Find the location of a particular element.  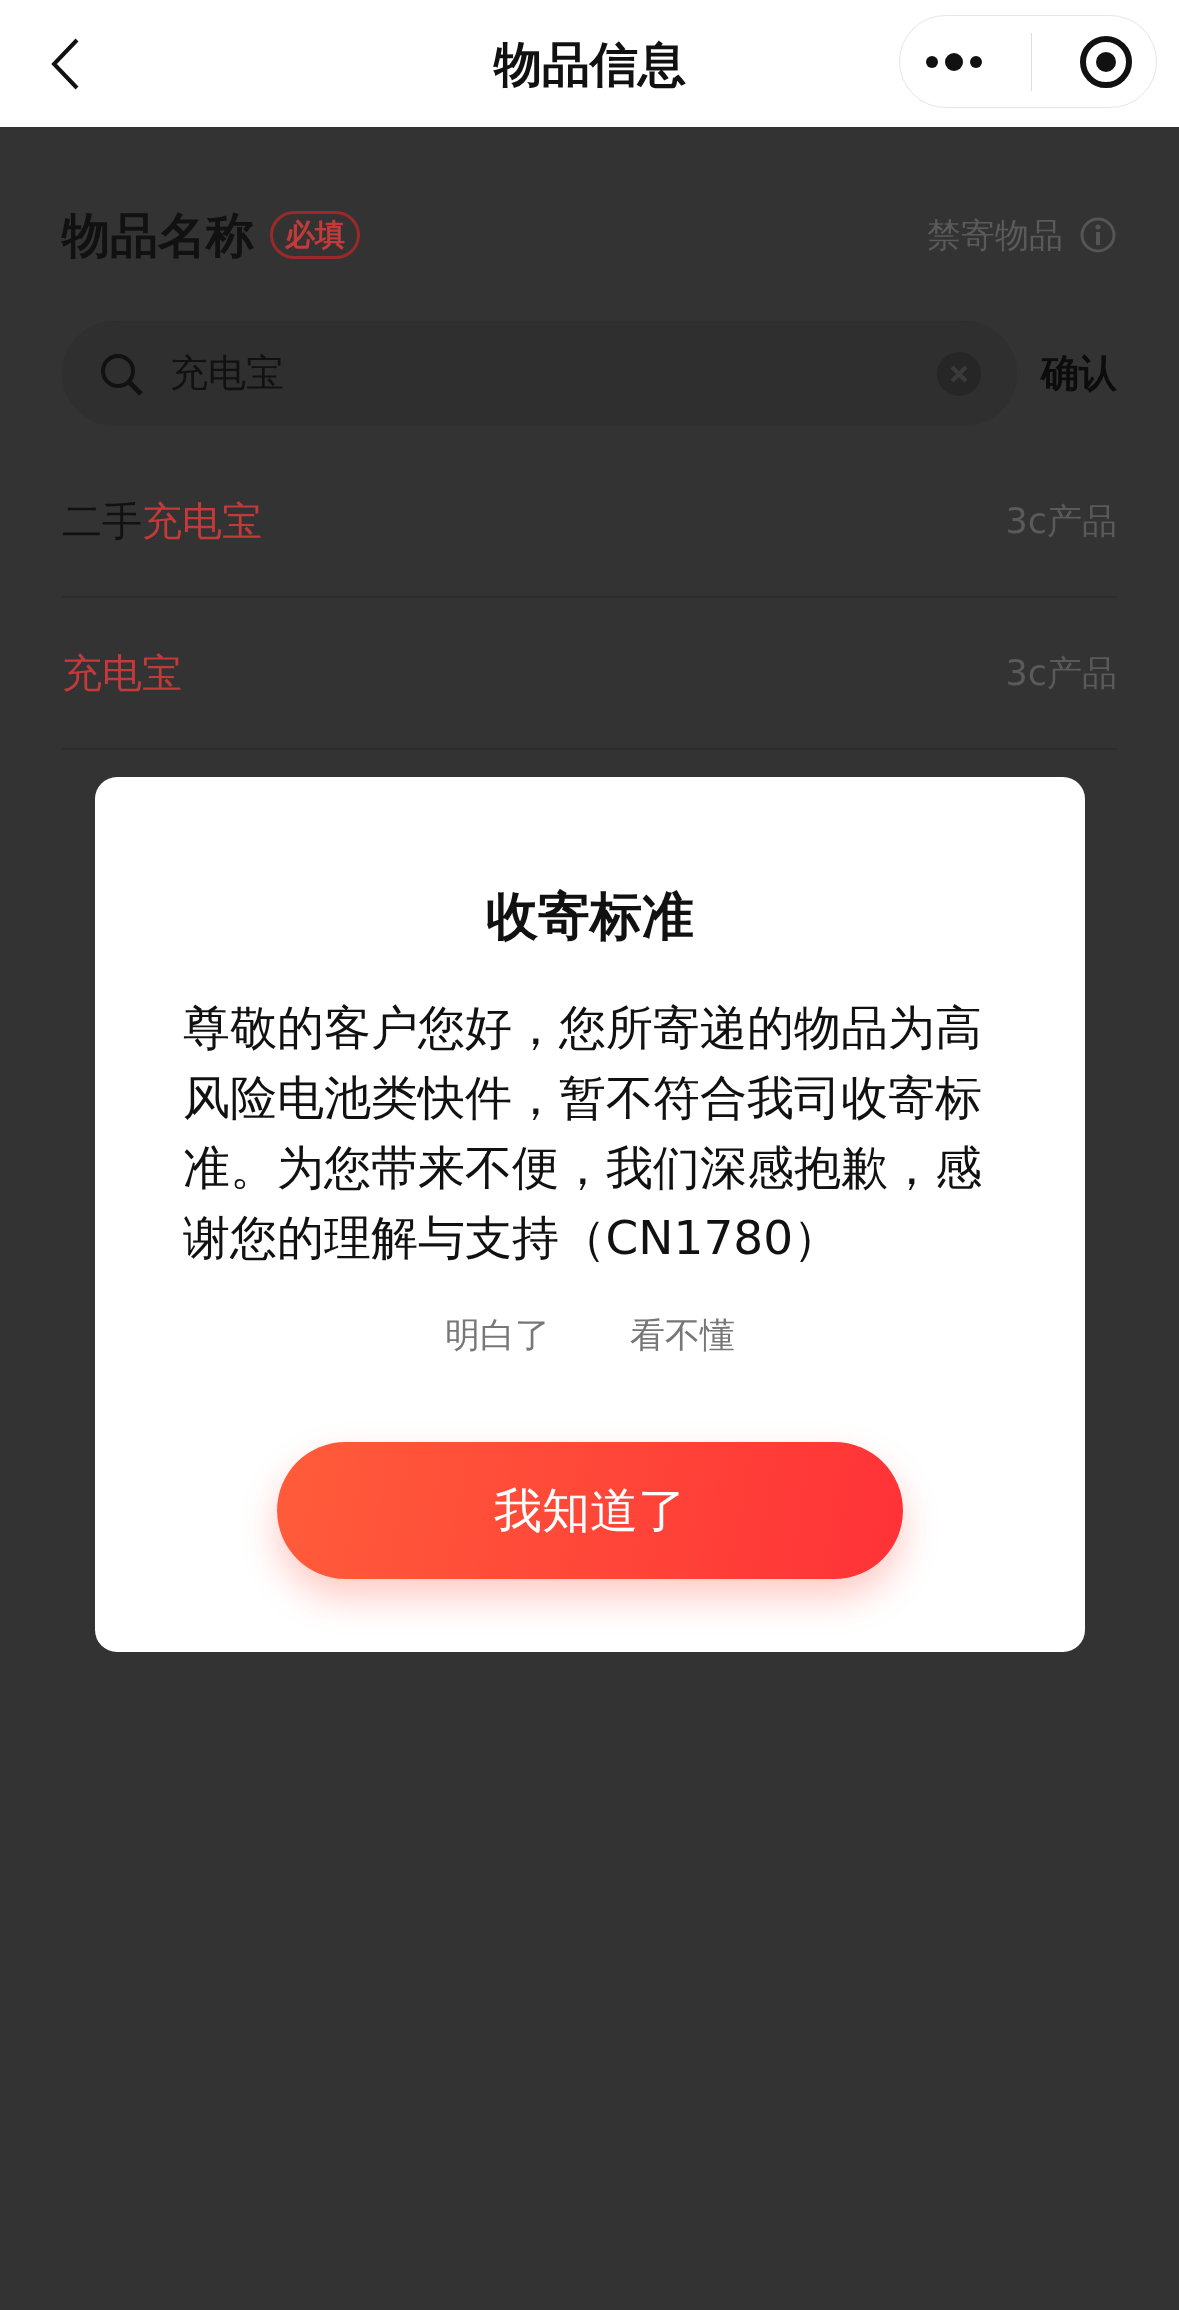

back-icon is located at coordinates (65, 64).